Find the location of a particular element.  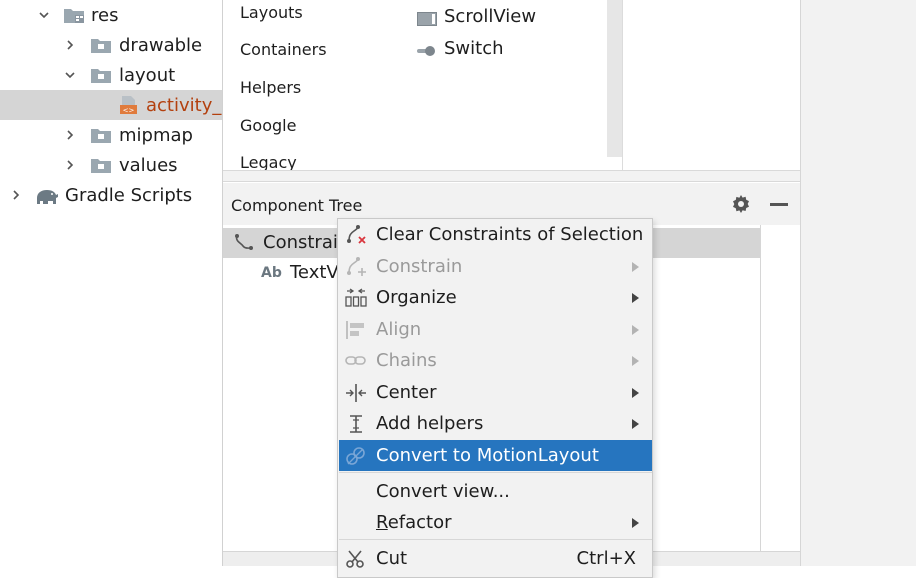

palette-category-scrollbar is located at coordinates (614, 78).